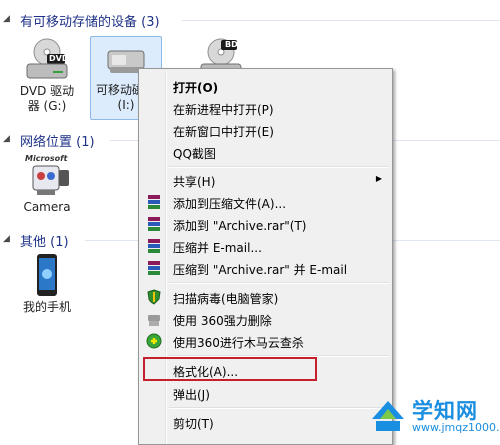 This screenshot has width=500, height=445. I want to click on menu-item-open-new-window: 在新窗口中打开(E), so click(265, 130).